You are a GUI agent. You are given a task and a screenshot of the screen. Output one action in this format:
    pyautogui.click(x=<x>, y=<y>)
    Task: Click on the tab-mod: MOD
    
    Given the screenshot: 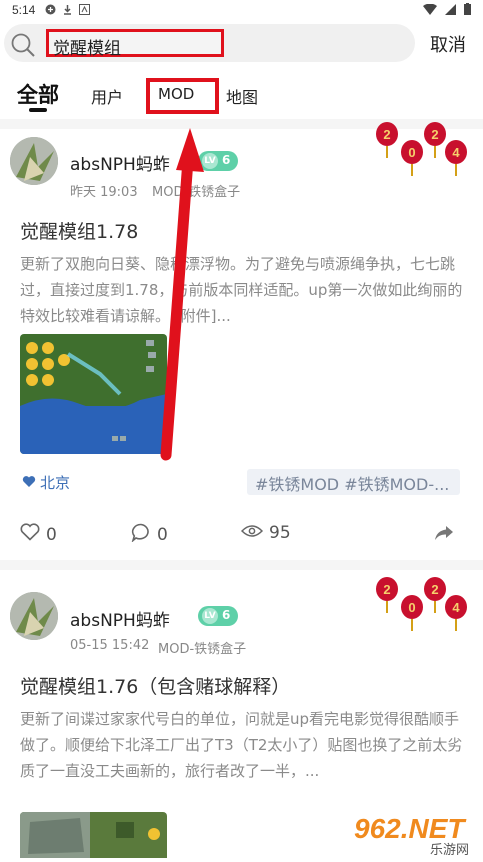 What is the action you would take?
    pyautogui.click(x=182, y=96)
    